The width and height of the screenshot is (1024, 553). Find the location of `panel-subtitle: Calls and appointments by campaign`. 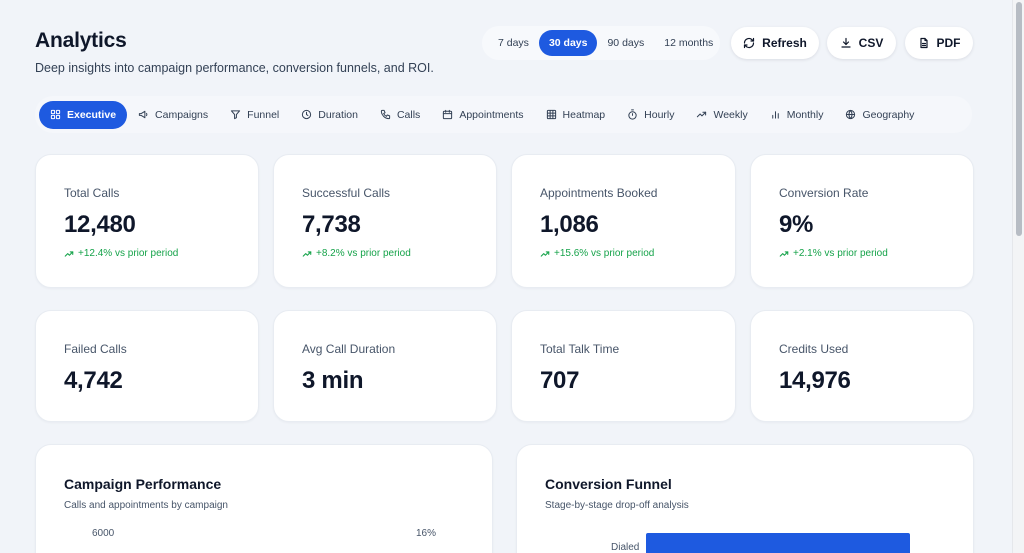

panel-subtitle: Calls and appointments by campaign is located at coordinates (146, 505).